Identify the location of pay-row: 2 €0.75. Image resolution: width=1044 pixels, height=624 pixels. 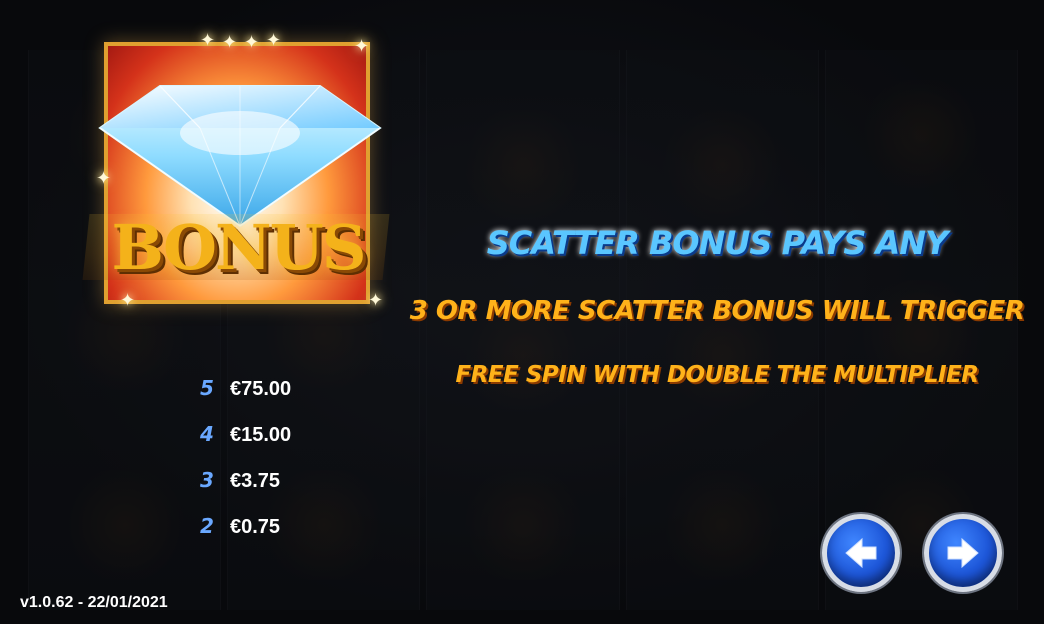
(245, 537).